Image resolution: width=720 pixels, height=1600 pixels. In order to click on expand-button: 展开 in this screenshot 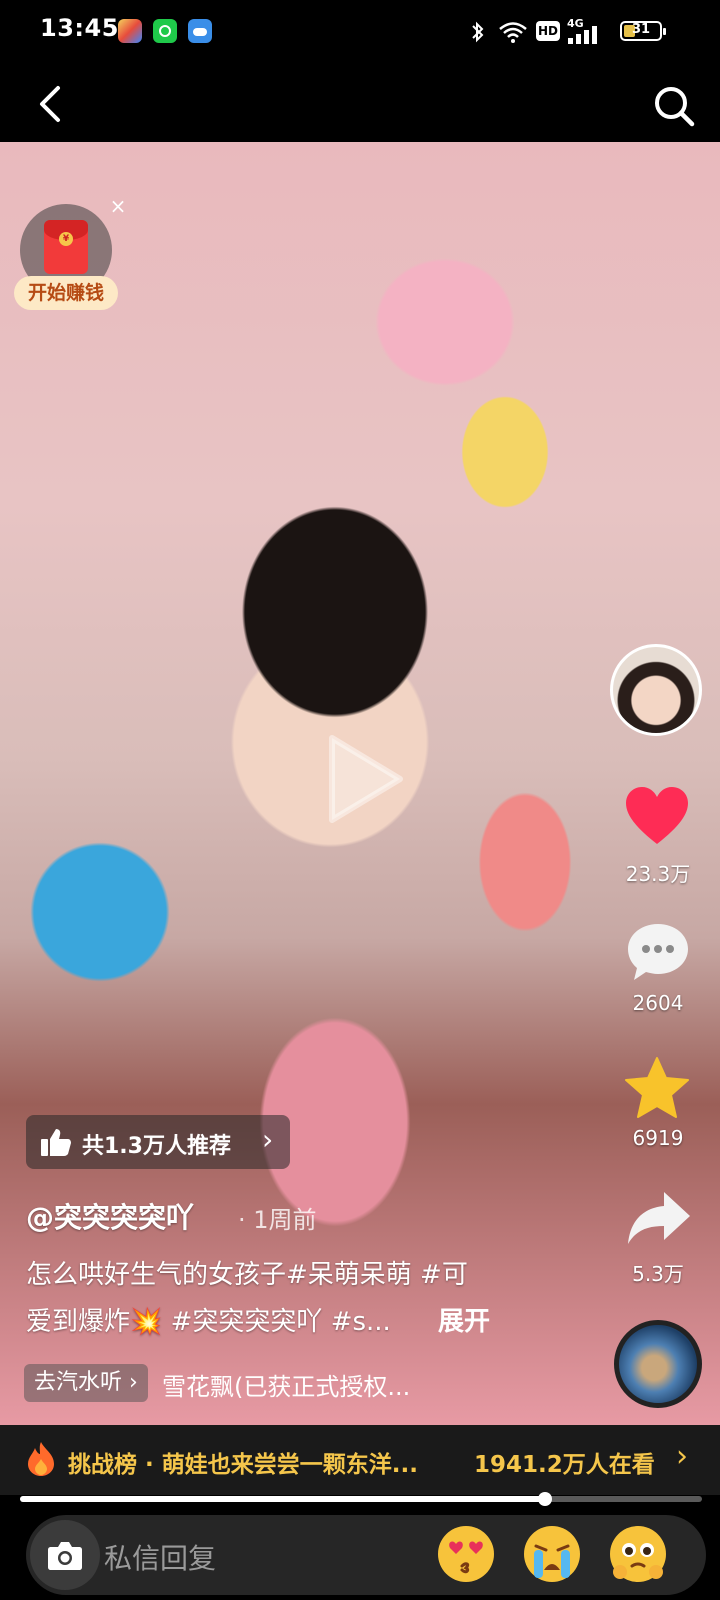, I will do `click(464, 1319)`.